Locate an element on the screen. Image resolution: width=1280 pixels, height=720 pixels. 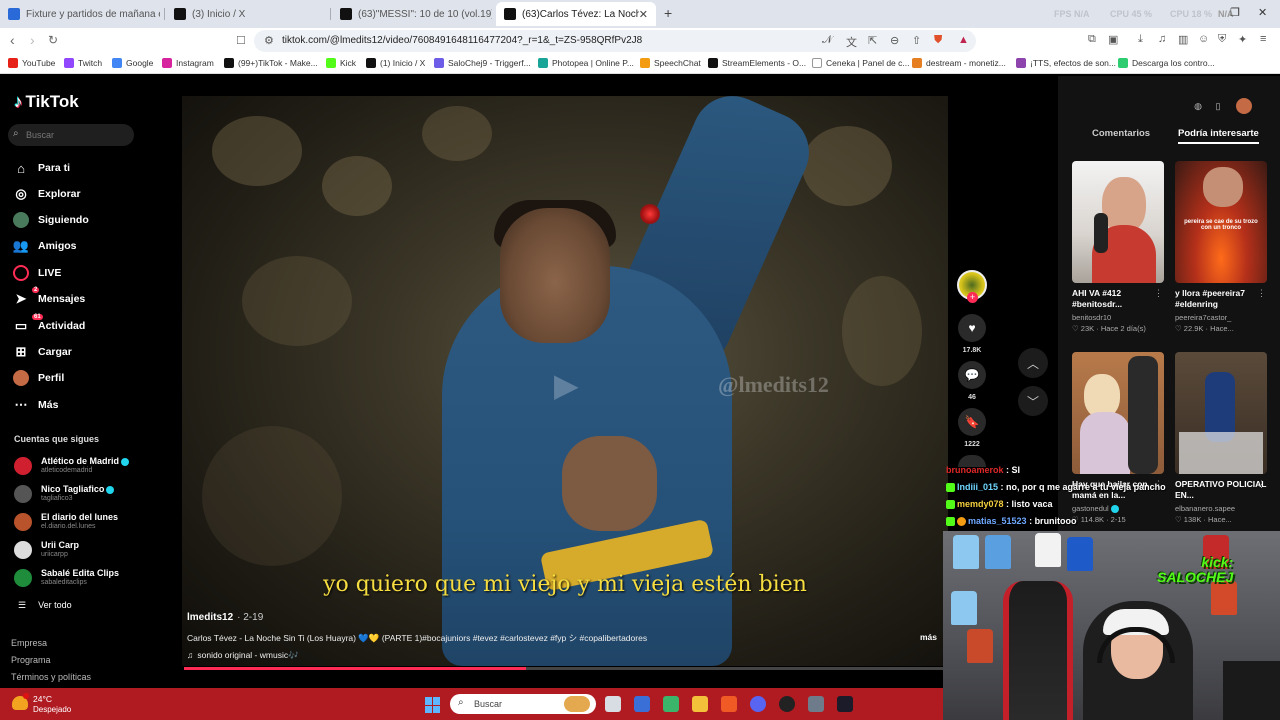
video-watermark: @lmedits12 is located at coordinates (773, 384).